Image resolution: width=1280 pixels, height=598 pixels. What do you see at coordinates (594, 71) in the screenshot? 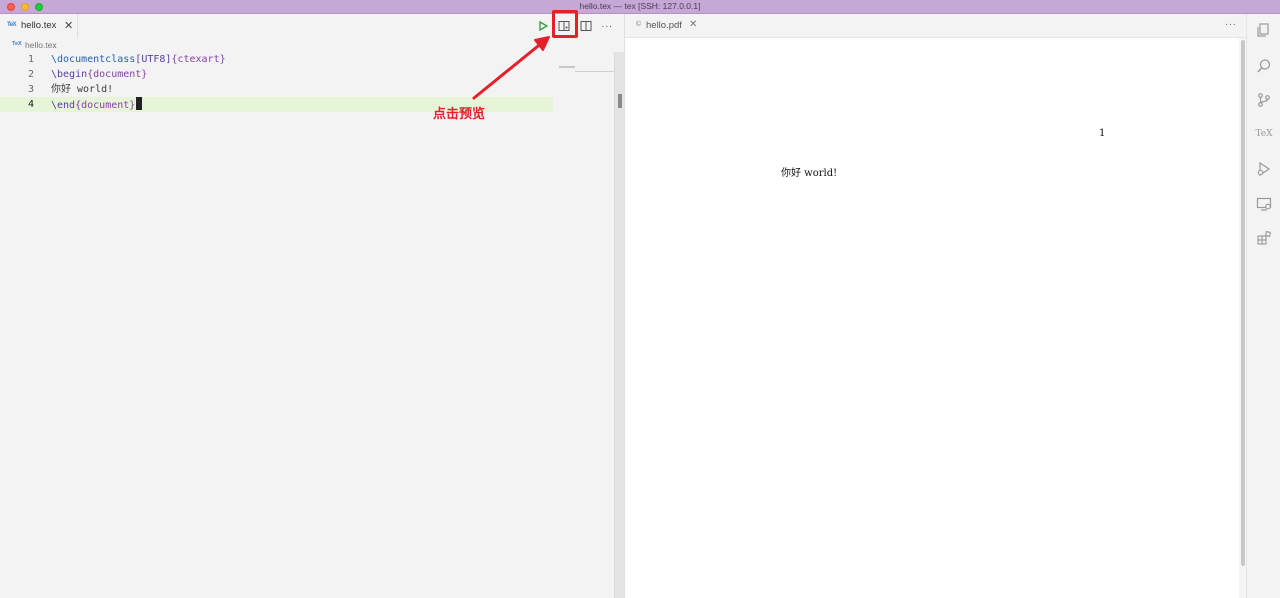
I see `minimap-divider` at bounding box center [594, 71].